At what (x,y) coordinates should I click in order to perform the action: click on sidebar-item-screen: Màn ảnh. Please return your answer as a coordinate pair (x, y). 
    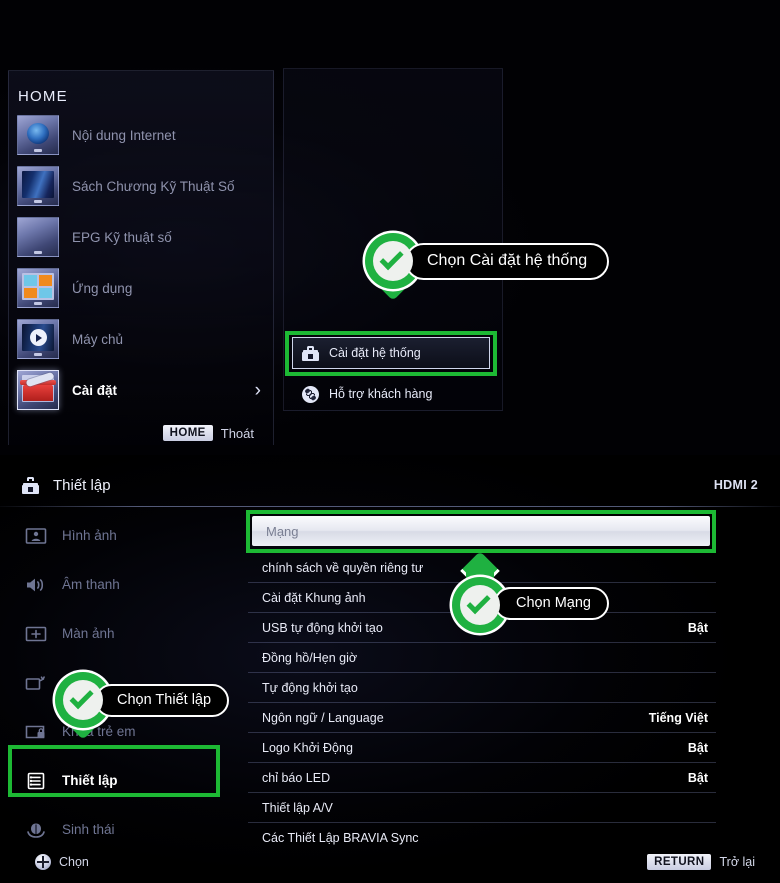
    Looking at the image, I should click on (116, 633).